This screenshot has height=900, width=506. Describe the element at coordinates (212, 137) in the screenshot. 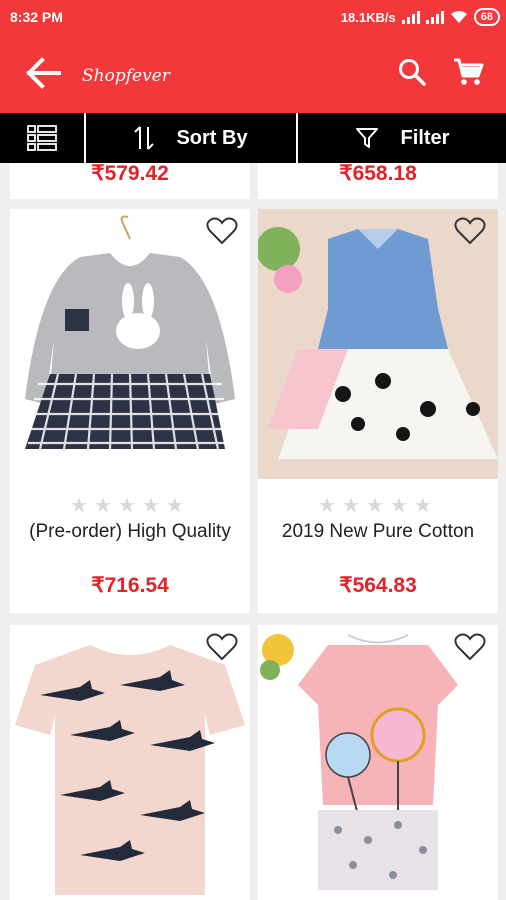

I see `sort-by-label: Sort By` at that location.